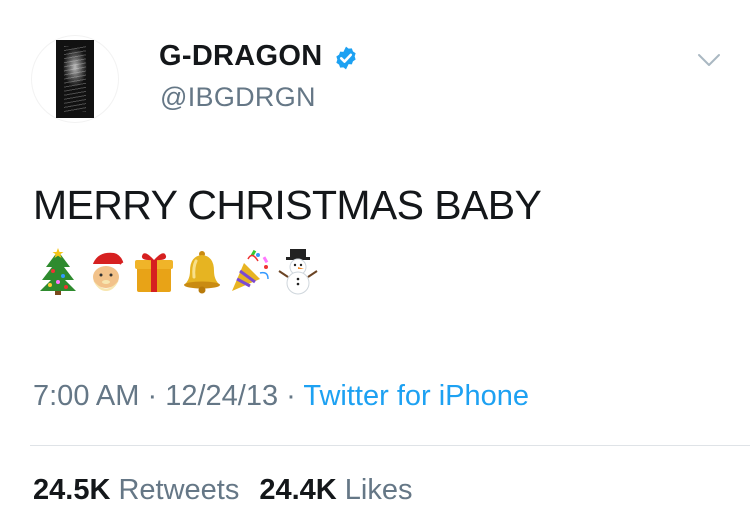 The image size is (750, 528). I want to click on display-name: G-DRAGON, so click(241, 56).